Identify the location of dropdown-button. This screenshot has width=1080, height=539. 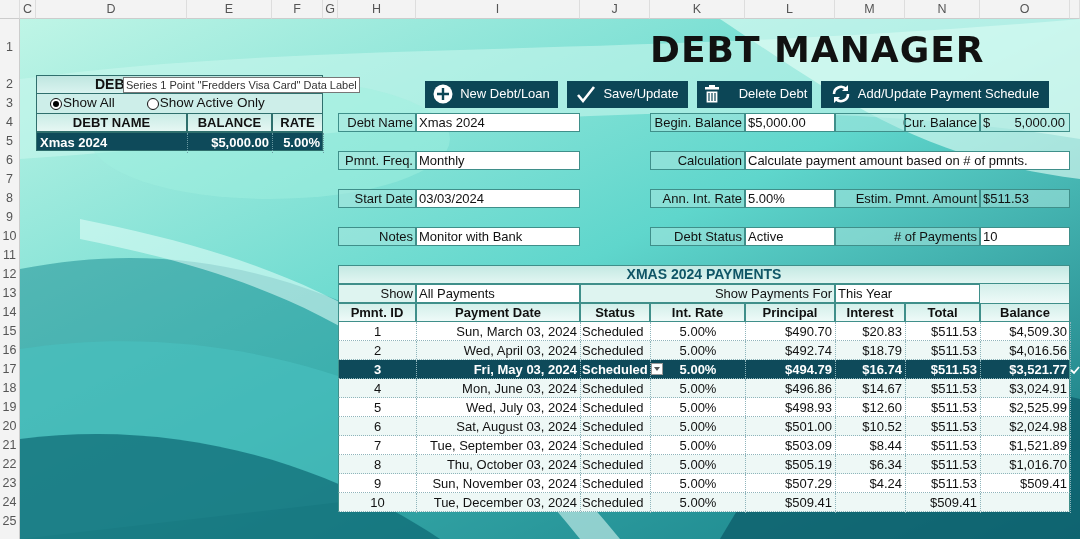
(657, 369).